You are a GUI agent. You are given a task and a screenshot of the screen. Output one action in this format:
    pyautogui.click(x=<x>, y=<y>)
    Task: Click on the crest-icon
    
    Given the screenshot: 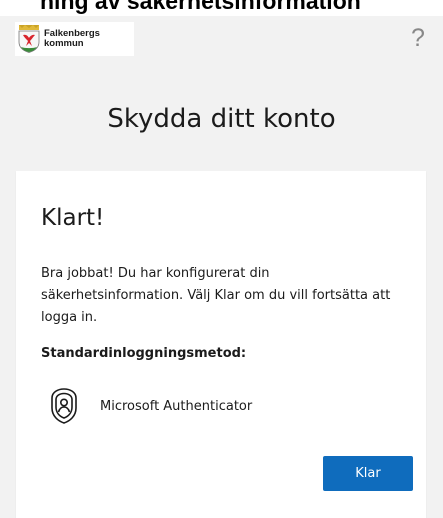 What is the action you would take?
    pyautogui.click(x=29, y=39)
    